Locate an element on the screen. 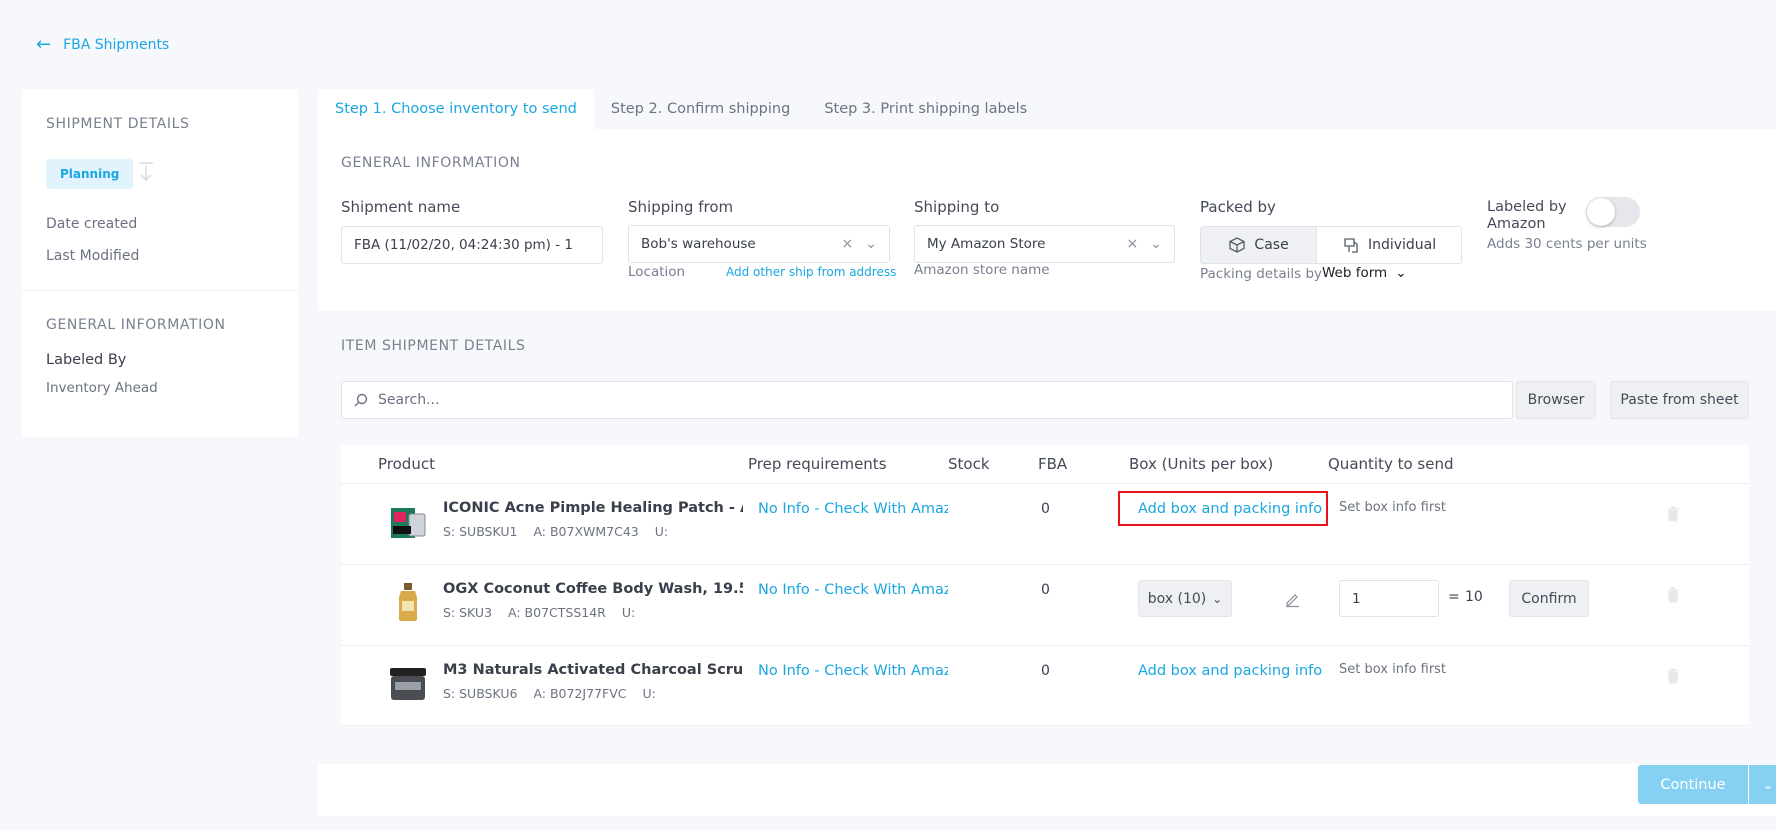 This screenshot has height=830, width=1776. col-fba: FBA is located at coordinates (1053, 464).